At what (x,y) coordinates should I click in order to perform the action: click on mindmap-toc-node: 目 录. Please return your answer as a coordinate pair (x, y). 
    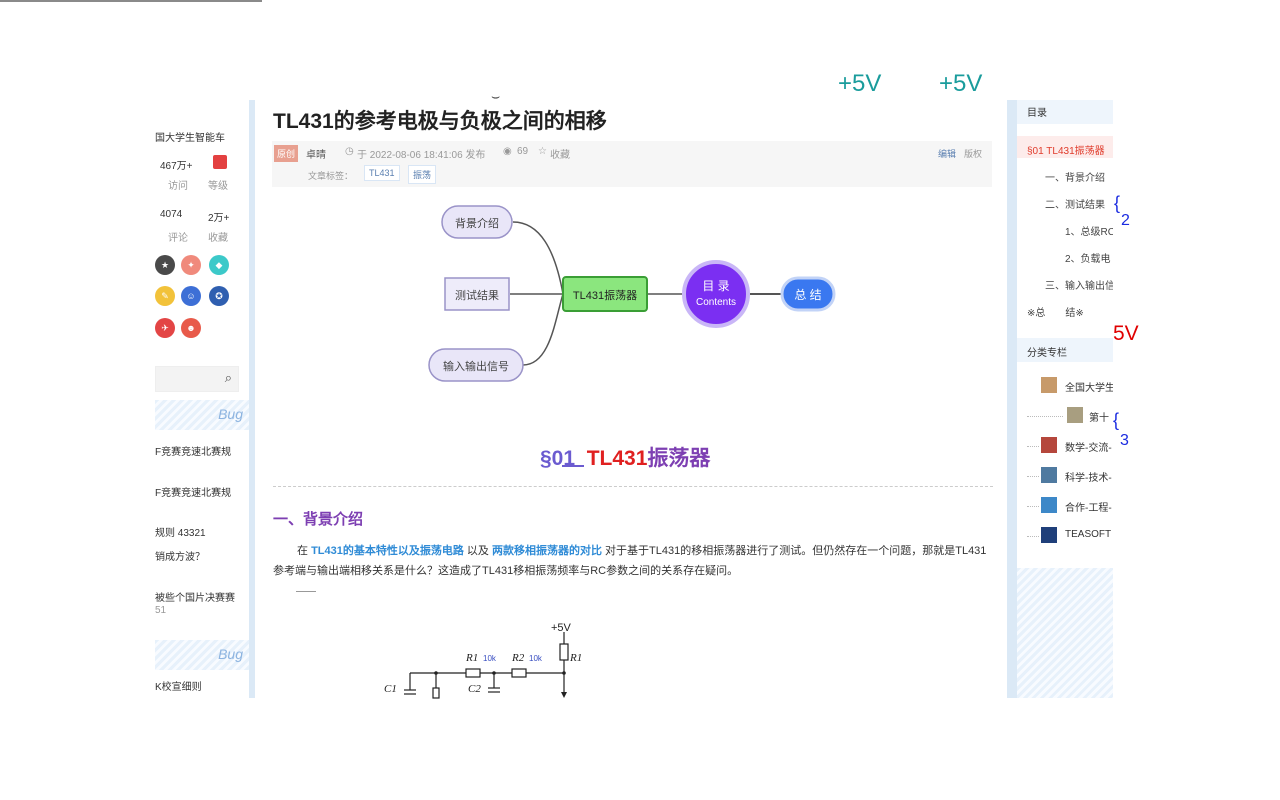
    Looking at the image, I should click on (716, 286).